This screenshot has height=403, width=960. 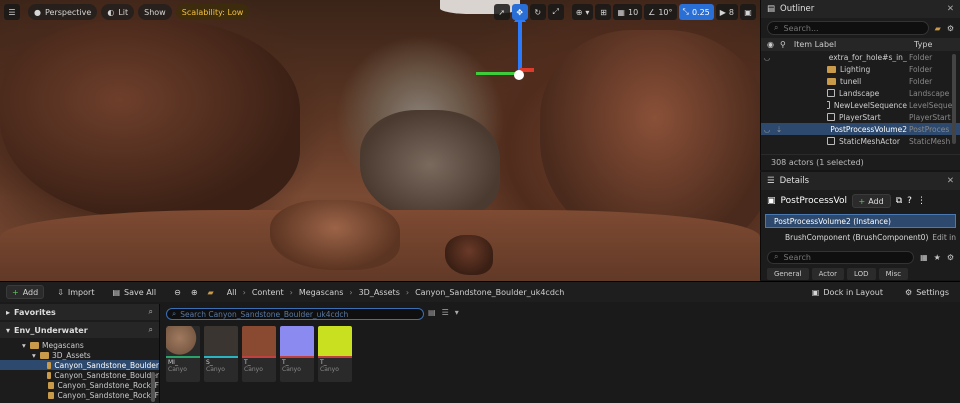 What do you see at coordinates (221, 341) in the screenshot?
I see `asset-thumbnail` at bounding box center [221, 341].